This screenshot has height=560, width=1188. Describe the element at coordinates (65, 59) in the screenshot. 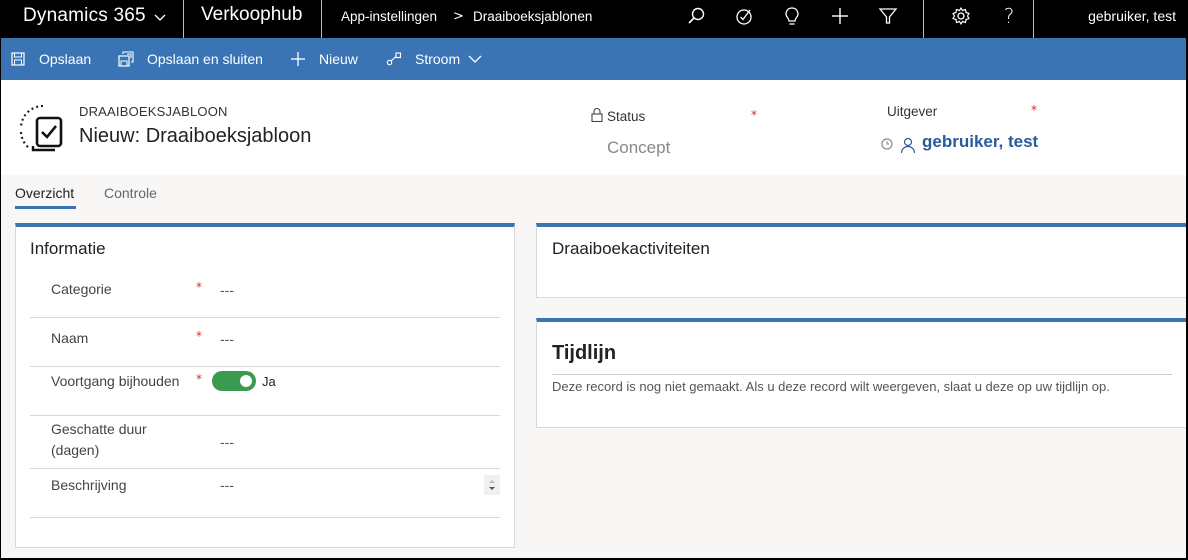

I see `save-label: Opslaan` at that location.